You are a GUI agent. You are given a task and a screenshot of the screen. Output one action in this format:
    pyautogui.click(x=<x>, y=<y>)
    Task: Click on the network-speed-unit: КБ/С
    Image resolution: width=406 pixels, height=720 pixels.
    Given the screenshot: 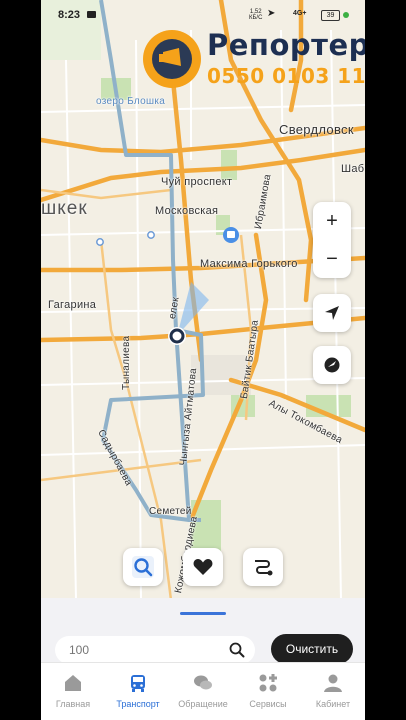 What is the action you would take?
    pyautogui.click(x=256, y=18)
    